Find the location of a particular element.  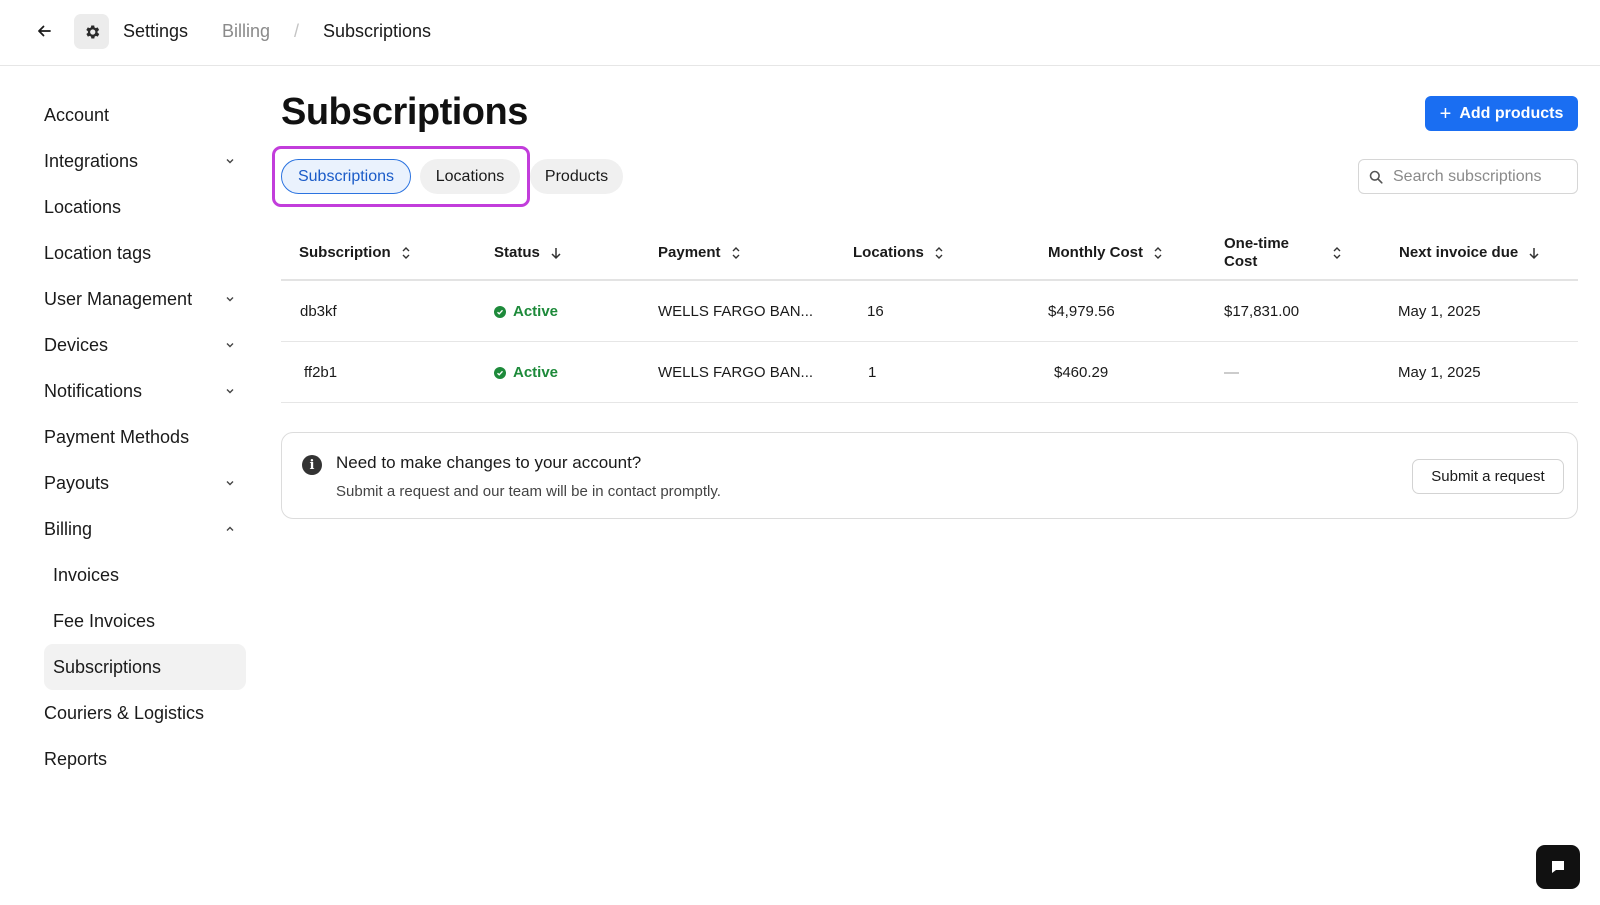

column-label: Next invoice due is located at coordinates (1459, 252).